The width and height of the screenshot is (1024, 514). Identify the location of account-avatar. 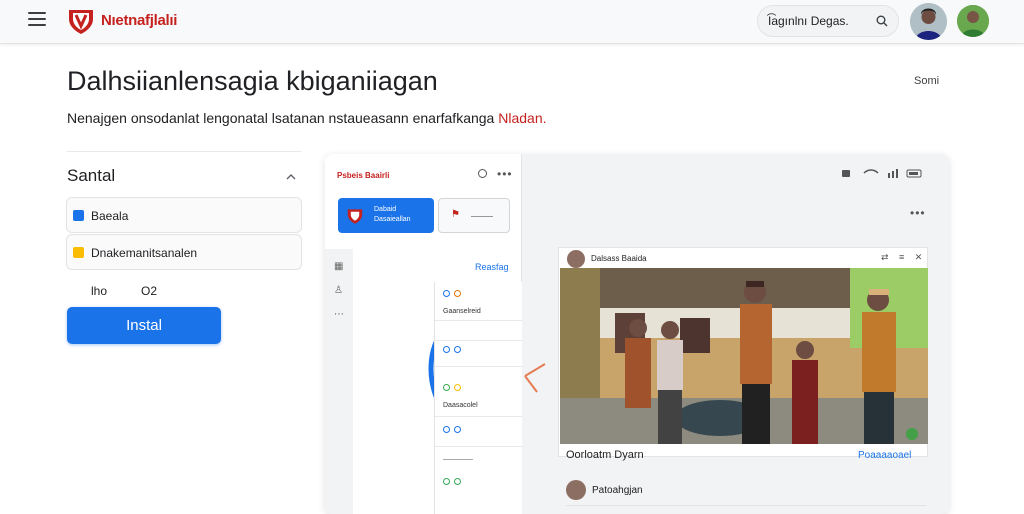
(973, 21).